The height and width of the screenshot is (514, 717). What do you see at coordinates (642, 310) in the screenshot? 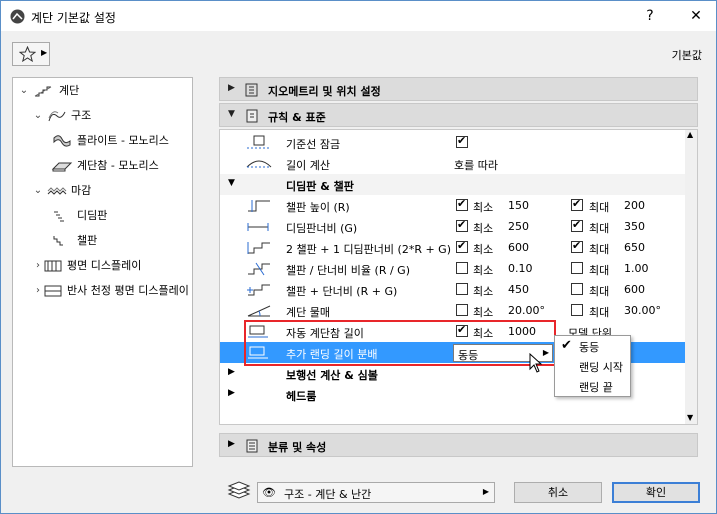
I see `max-value: 30.00°` at bounding box center [642, 310].